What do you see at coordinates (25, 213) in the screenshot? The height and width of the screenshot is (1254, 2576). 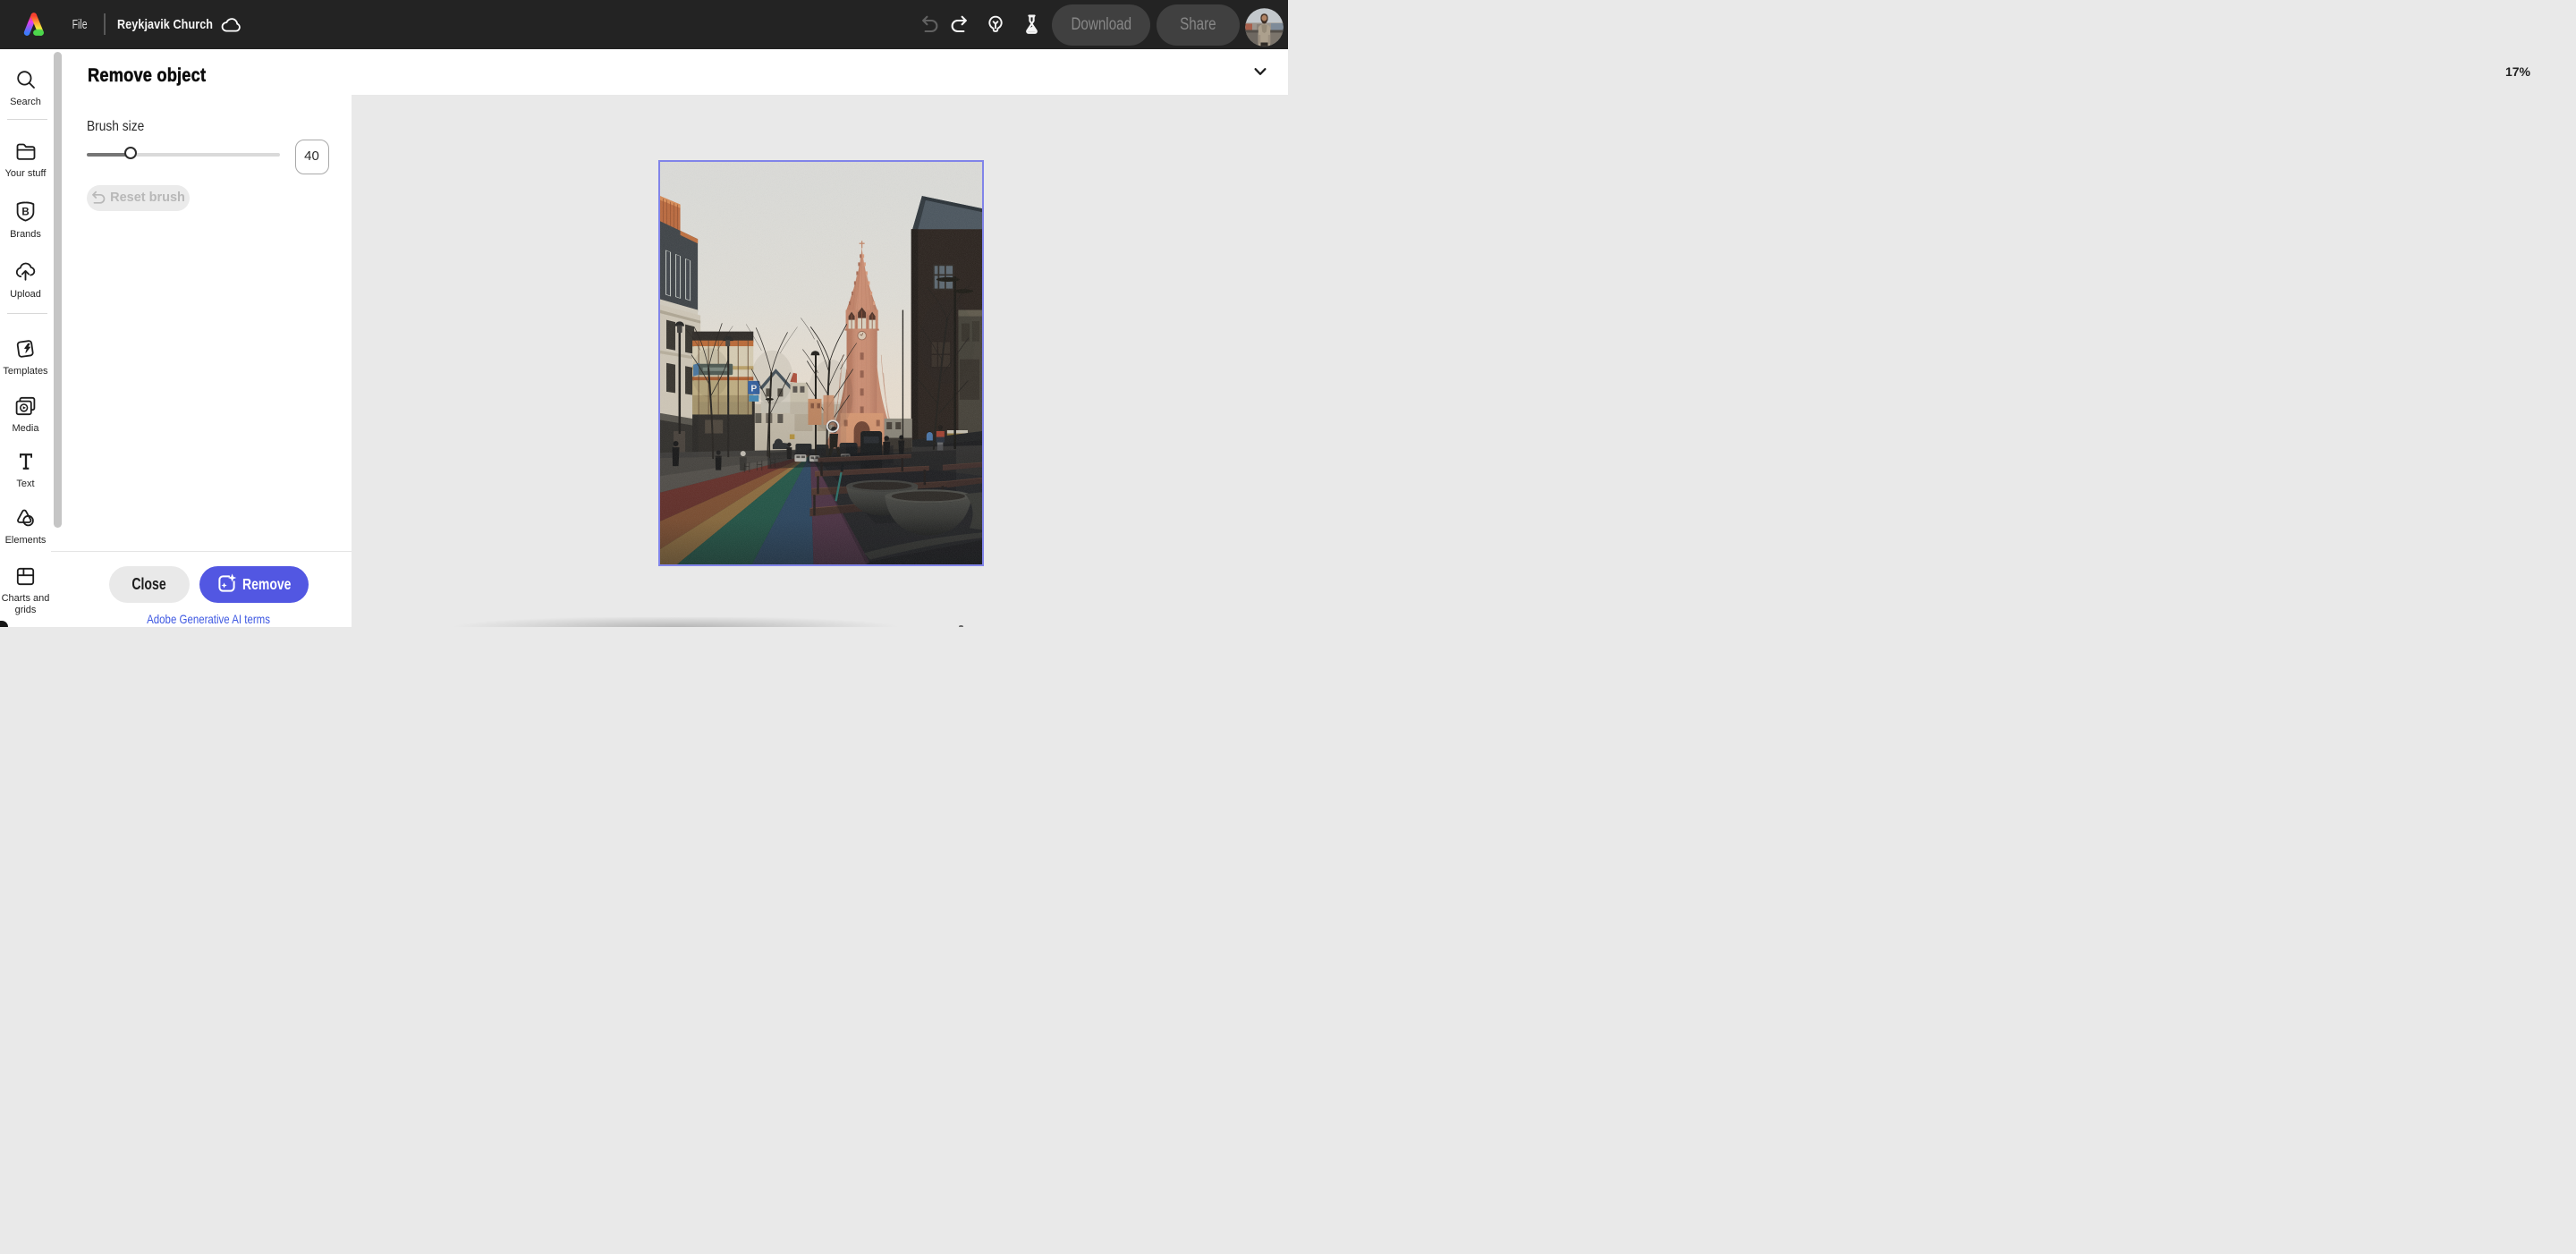 I see `svg-text: B` at bounding box center [25, 213].